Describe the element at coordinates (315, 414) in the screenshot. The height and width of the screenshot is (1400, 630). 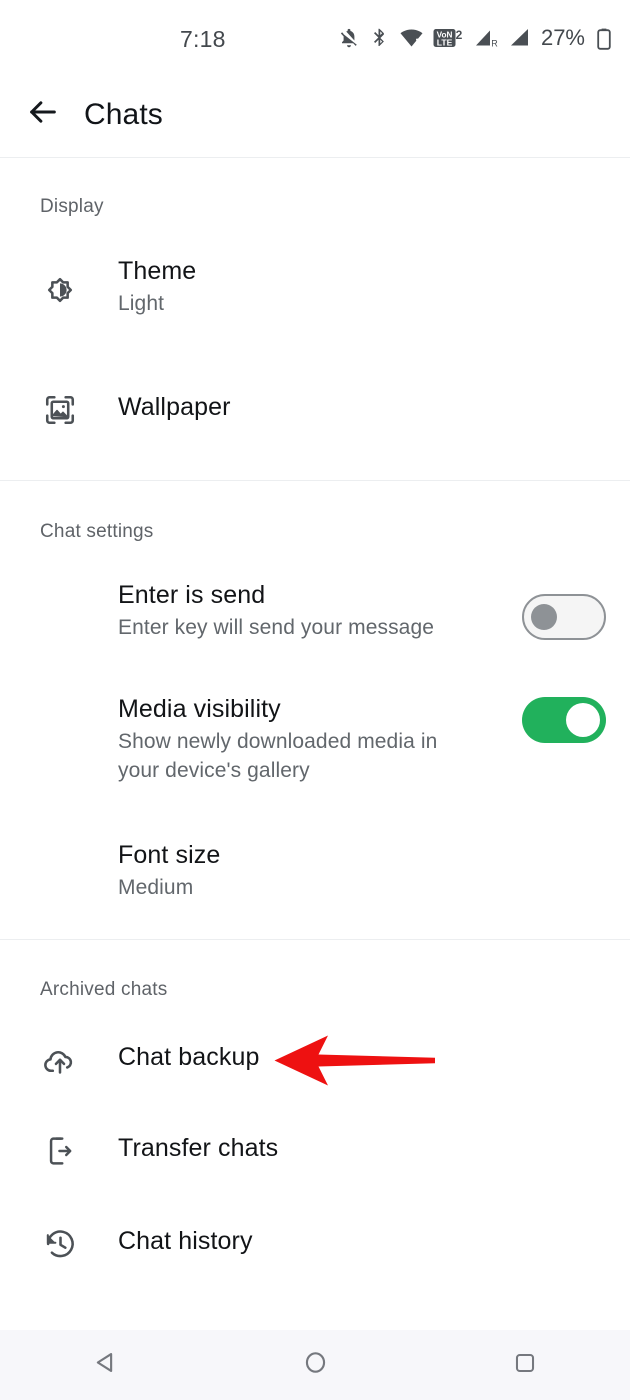
I see `row-wallpaper: Wallpaper` at that location.